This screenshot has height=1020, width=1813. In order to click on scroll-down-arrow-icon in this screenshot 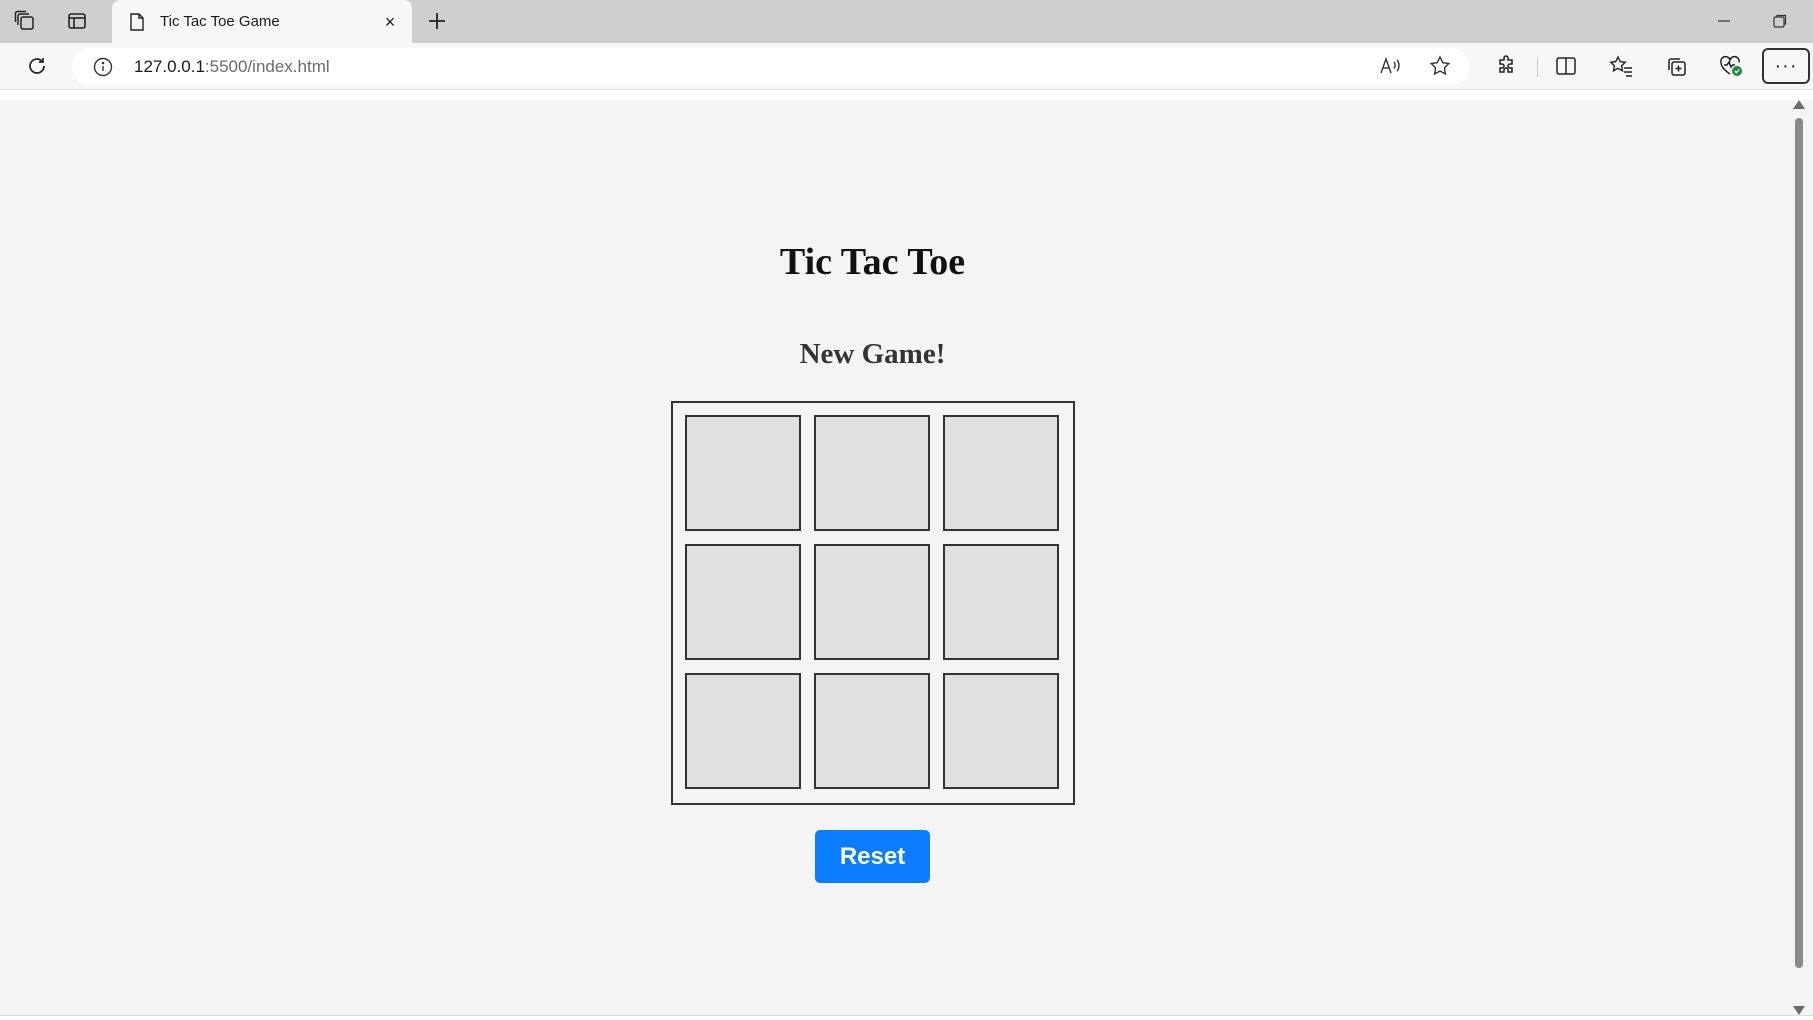, I will do `click(1799, 1010)`.